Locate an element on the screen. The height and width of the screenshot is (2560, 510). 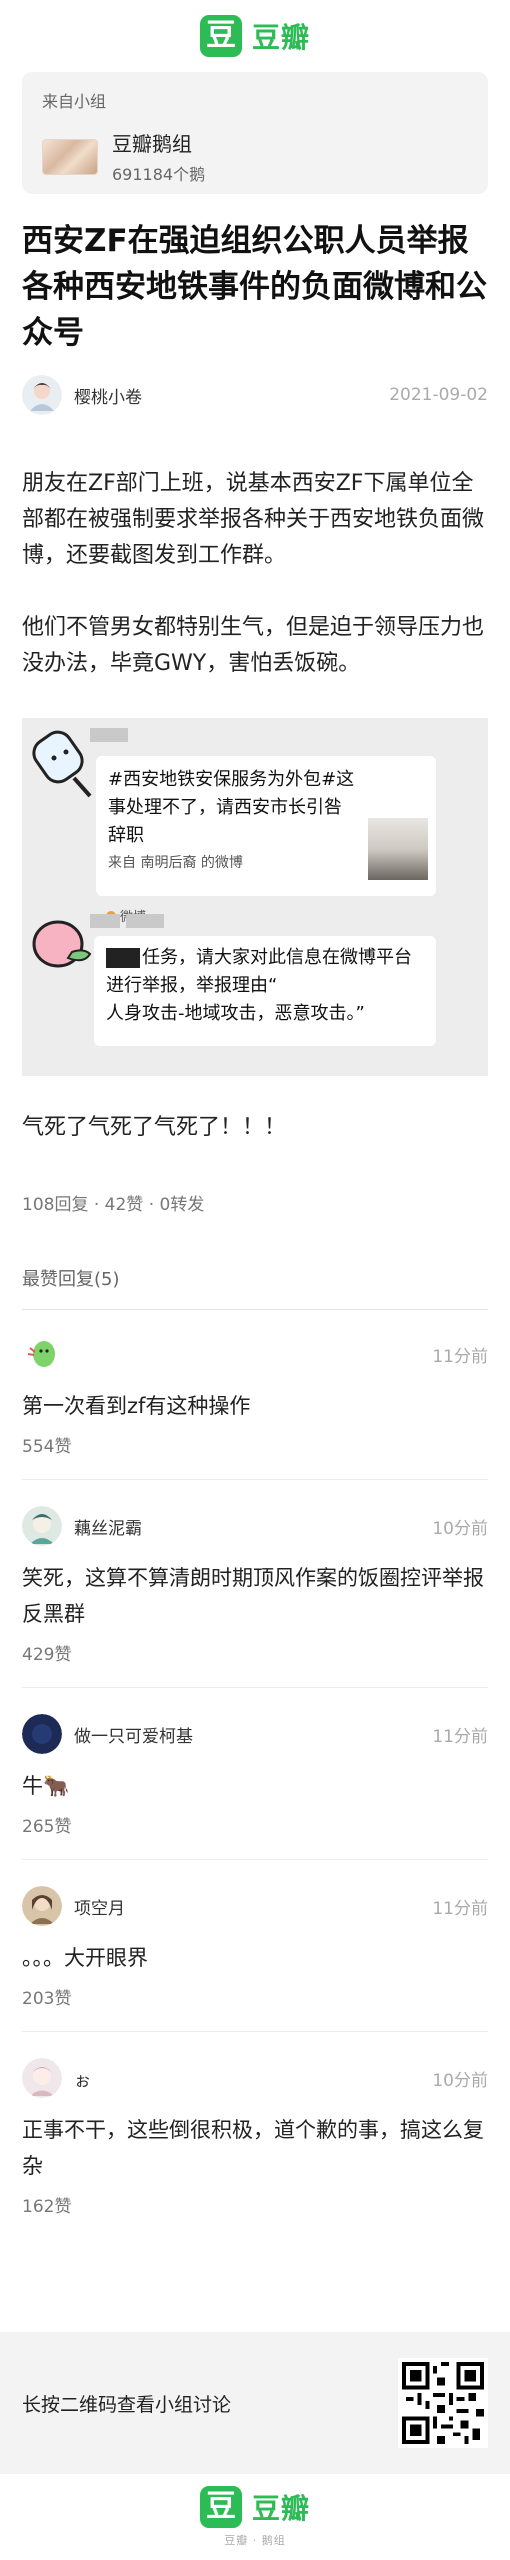
comment-text: 第一次看到zf有这种操作 is located at coordinates (136, 1406).